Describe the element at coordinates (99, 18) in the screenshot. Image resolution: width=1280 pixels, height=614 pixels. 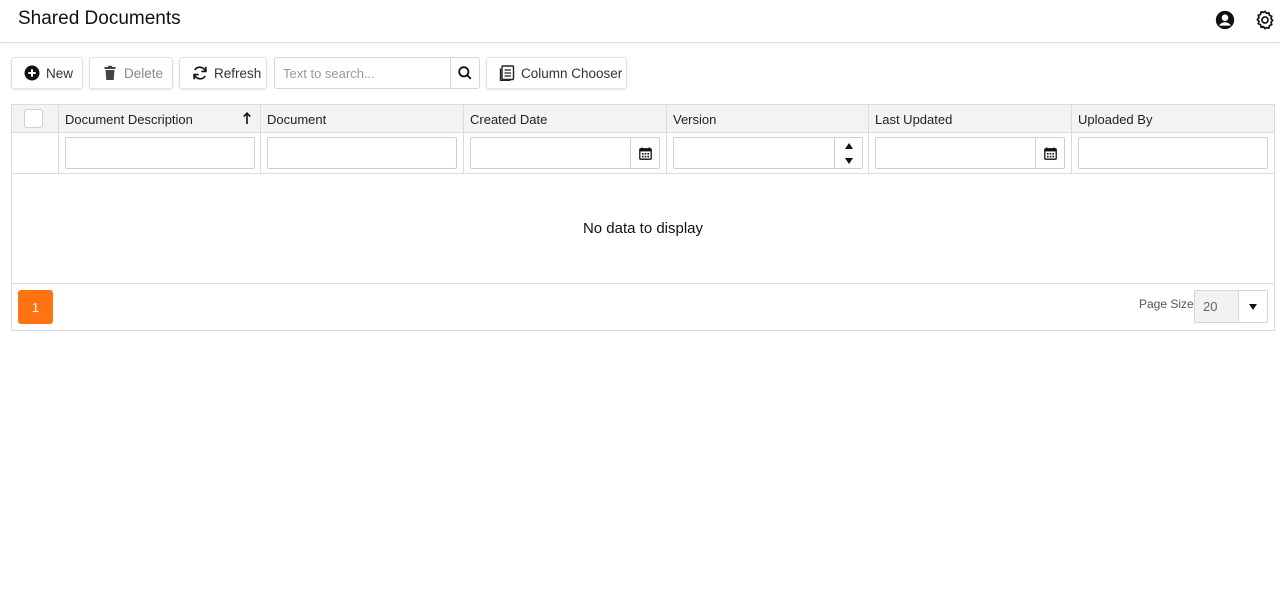
I see `page-title: Shared Documents` at that location.